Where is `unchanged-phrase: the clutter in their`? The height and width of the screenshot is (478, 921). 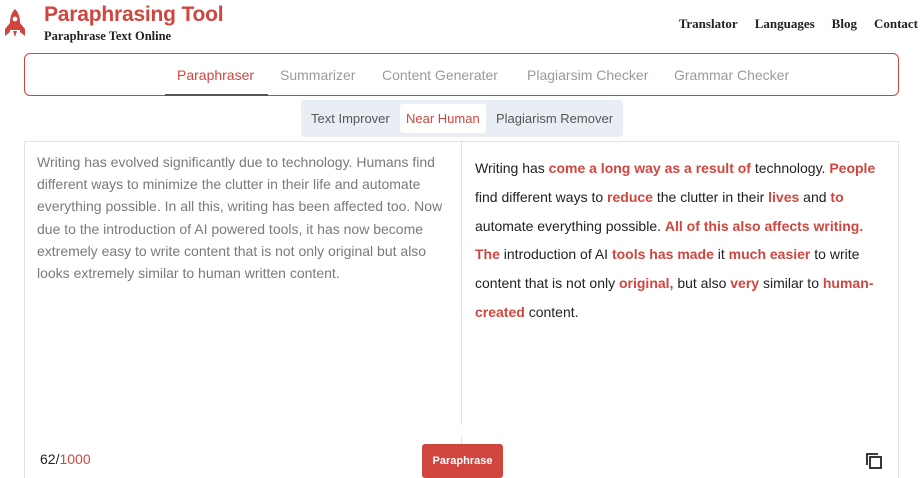 unchanged-phrase: the clutter in their is located at coordinates (710, 196).